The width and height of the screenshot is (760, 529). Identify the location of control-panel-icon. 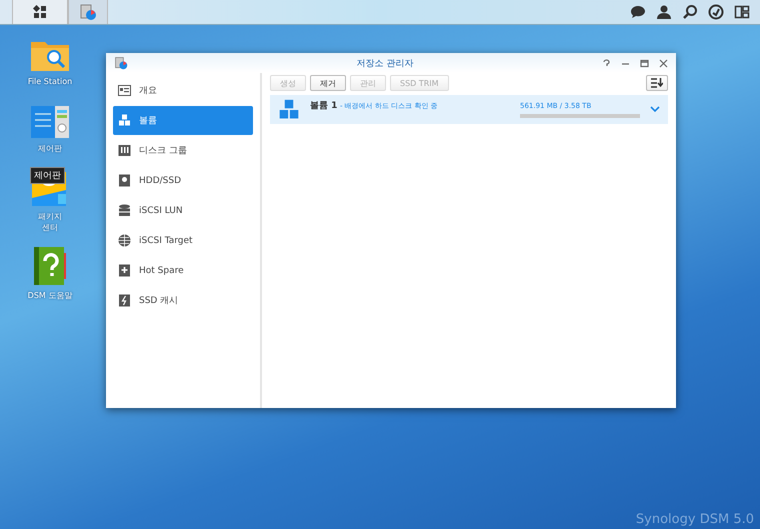
(50, 122).